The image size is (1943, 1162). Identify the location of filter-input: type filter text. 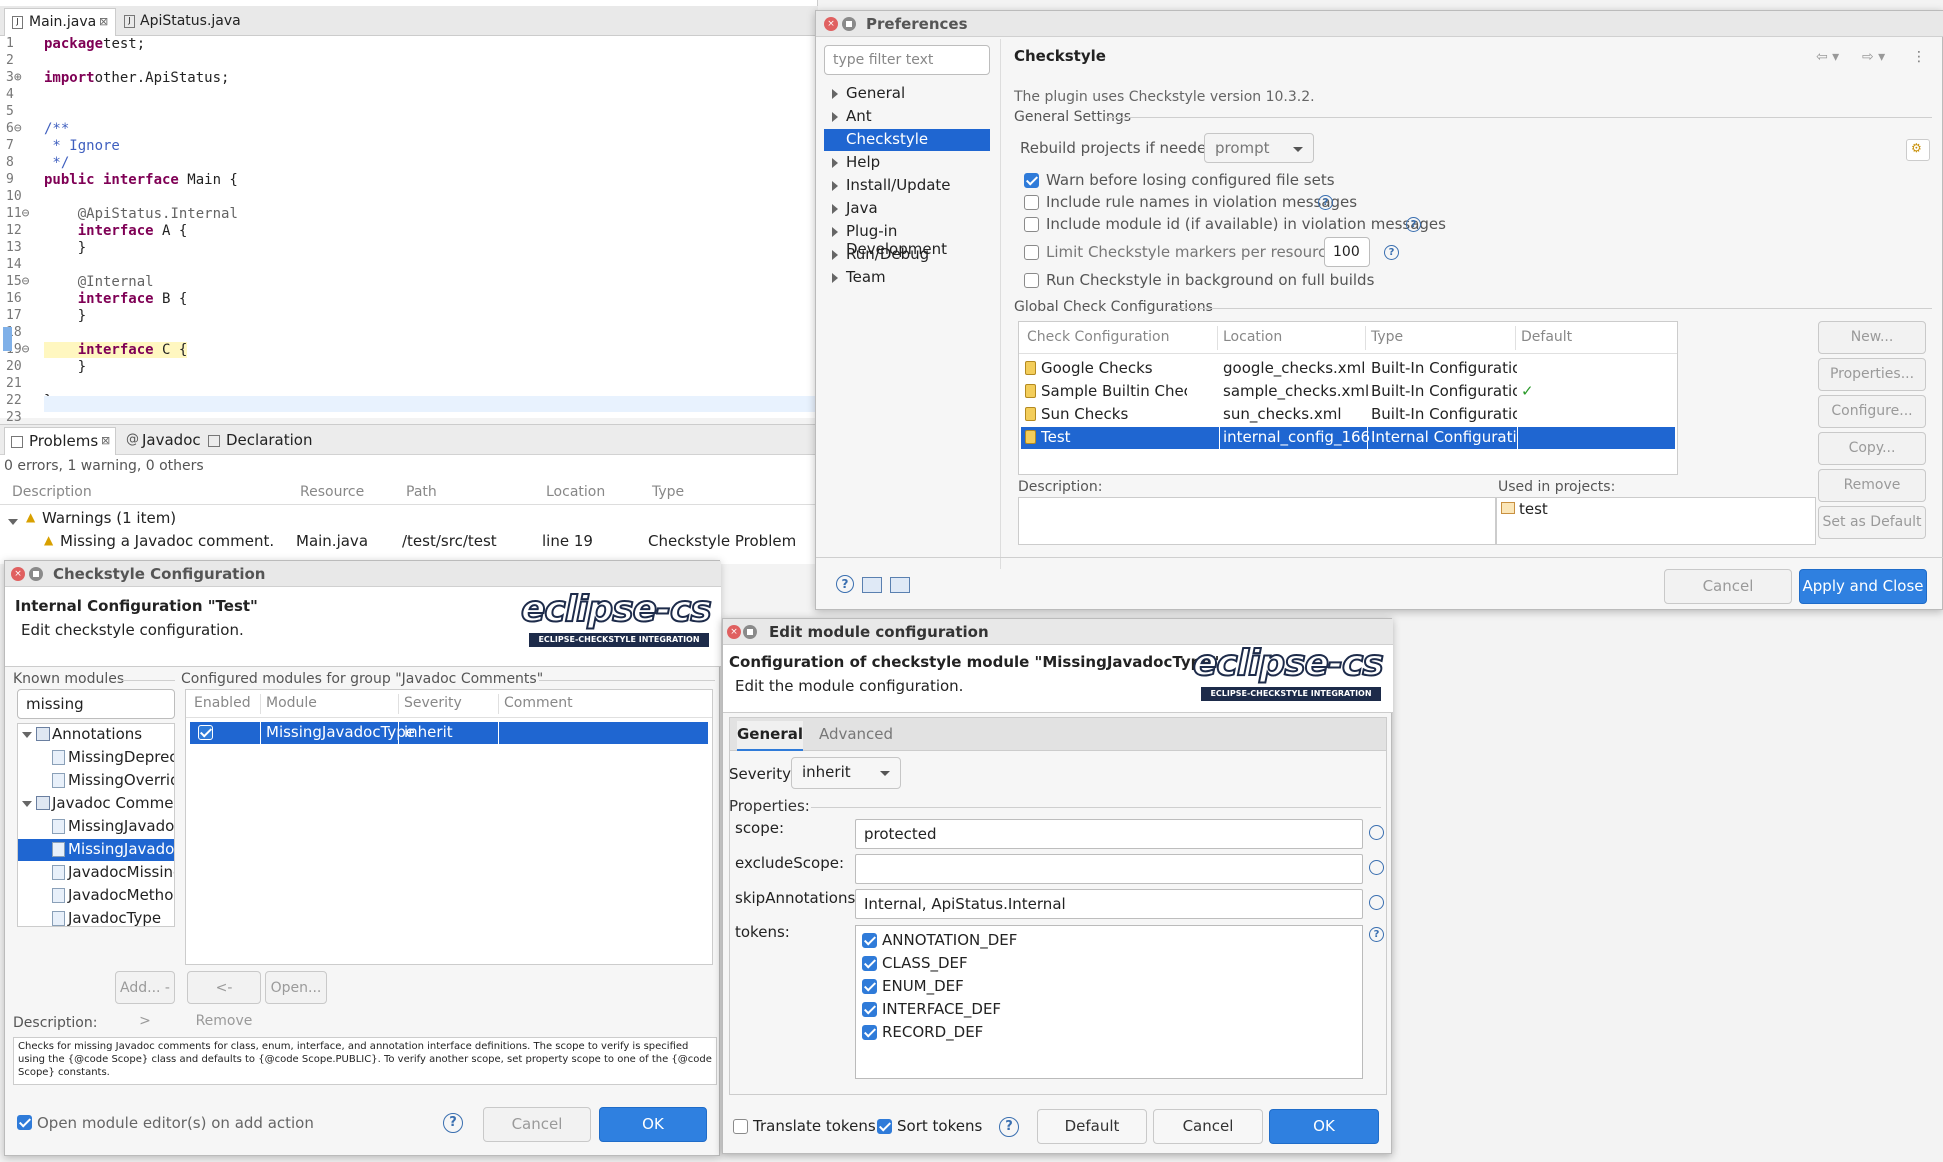
(907, 60).